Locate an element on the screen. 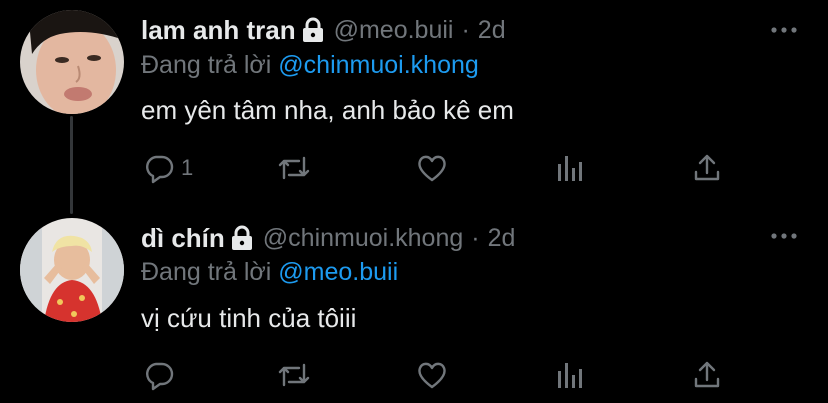 This screenshot has height=403, width=828. mention-link: @meo.buii is located at coordinates (338, 272).